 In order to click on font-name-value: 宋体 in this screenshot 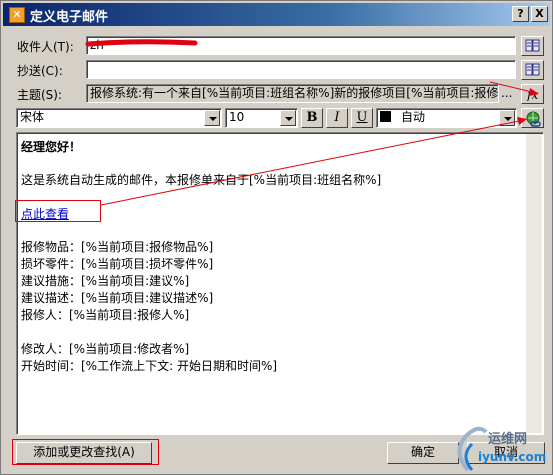, I will do `click(32, 117)`.